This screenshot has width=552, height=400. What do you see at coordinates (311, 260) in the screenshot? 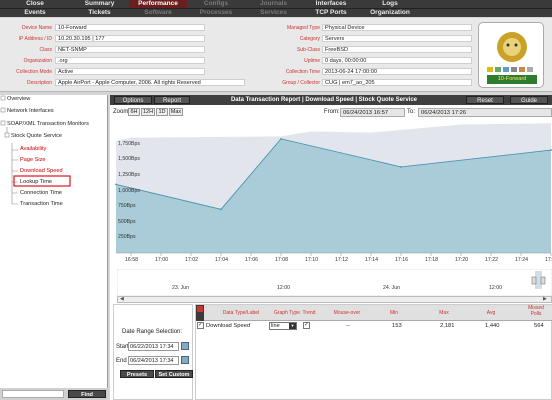
I see `x-tick-label: 17:10` at bounding box center [311, 260].